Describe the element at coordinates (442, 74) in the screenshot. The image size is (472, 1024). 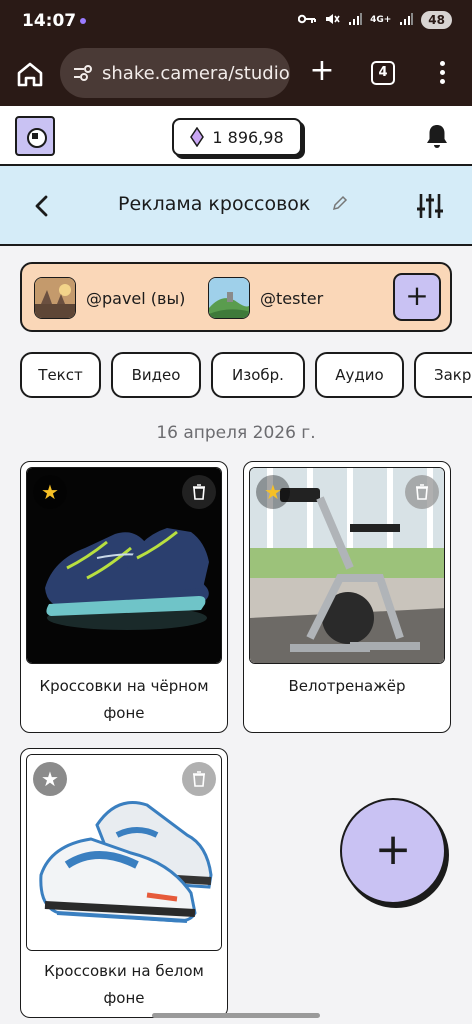
I see `browser-menu-button` at that location.